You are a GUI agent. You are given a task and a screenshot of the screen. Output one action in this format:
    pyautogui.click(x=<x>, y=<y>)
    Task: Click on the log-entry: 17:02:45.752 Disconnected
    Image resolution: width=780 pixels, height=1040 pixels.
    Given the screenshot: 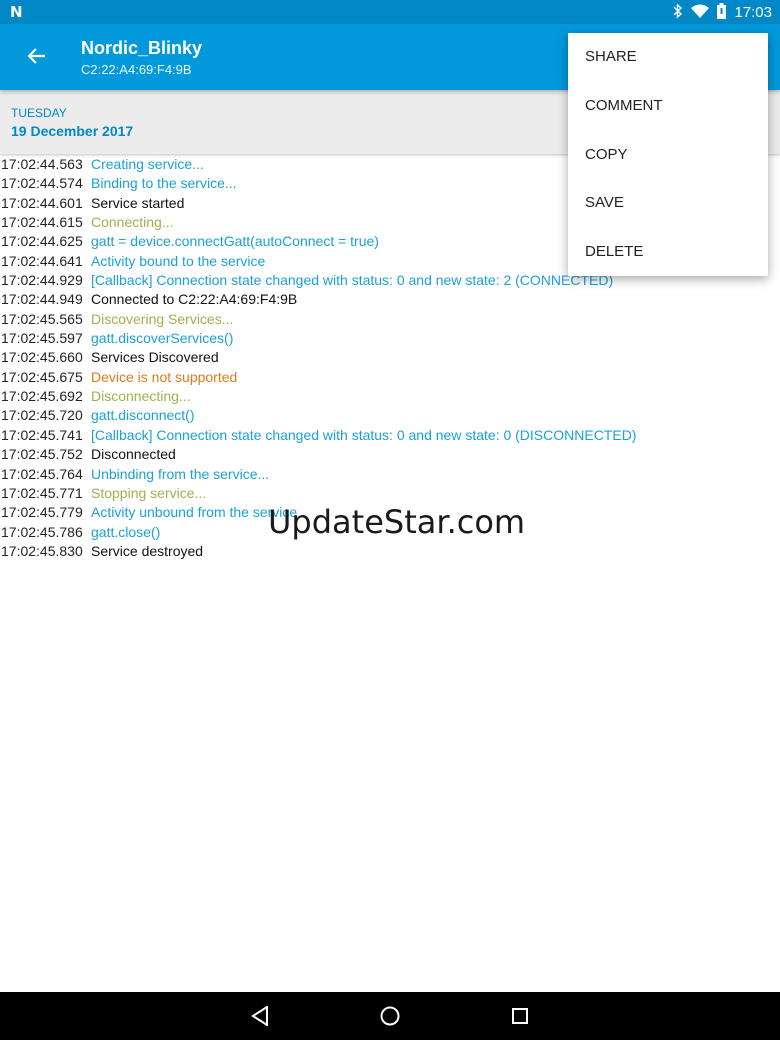 What is the action you would take?
    pyautogui.click(x=390, y=454)
    